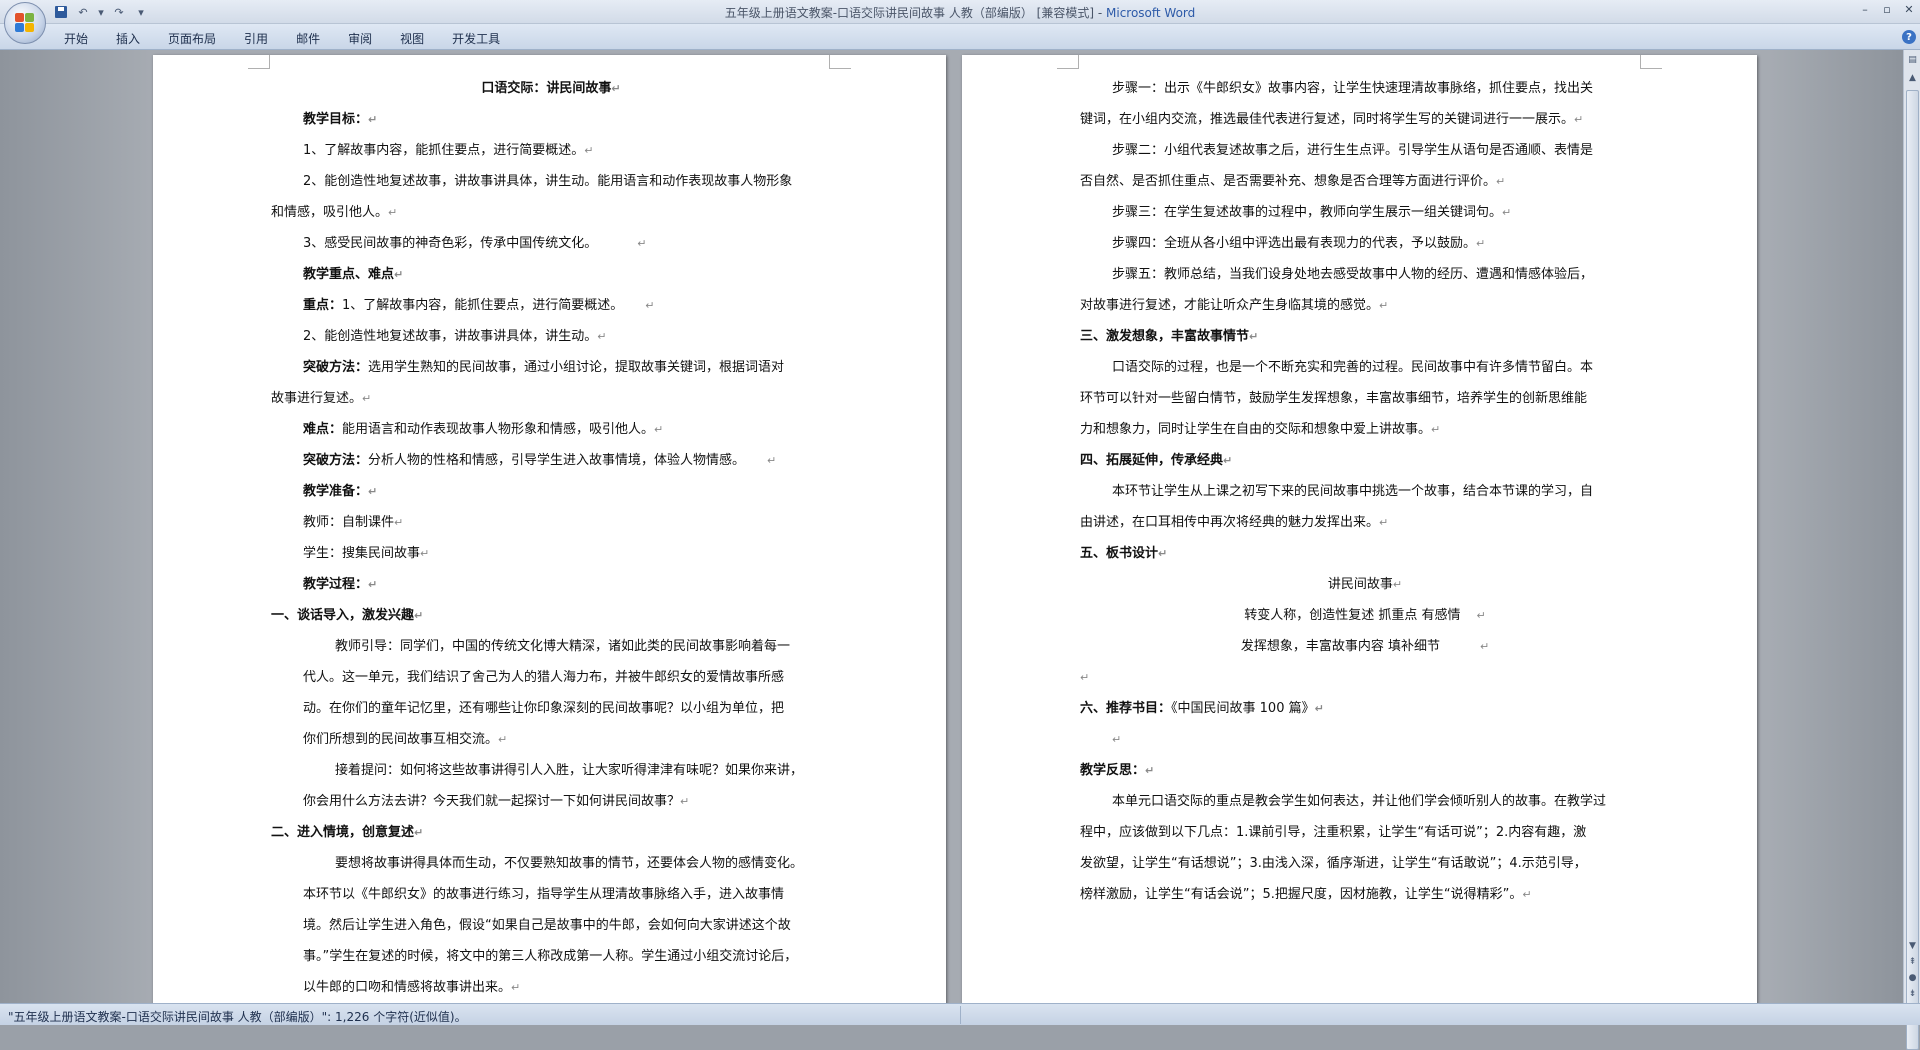 The image size is (1920, 1050). Describe the element at coordinates (1912, 993) in the screenshot. I see `next-page-icon: ⇟` at that location.